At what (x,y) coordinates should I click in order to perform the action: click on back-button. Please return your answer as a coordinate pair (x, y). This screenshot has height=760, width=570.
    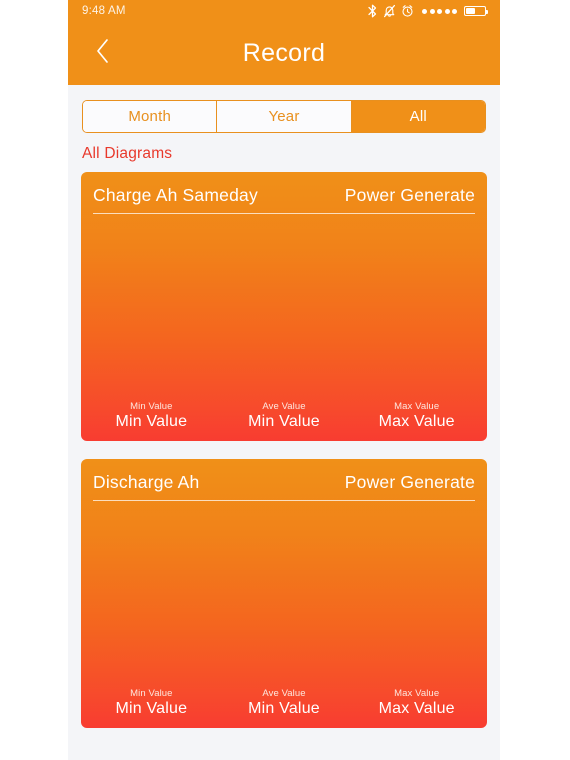
    Looking at the image, I should click on (102, 53).